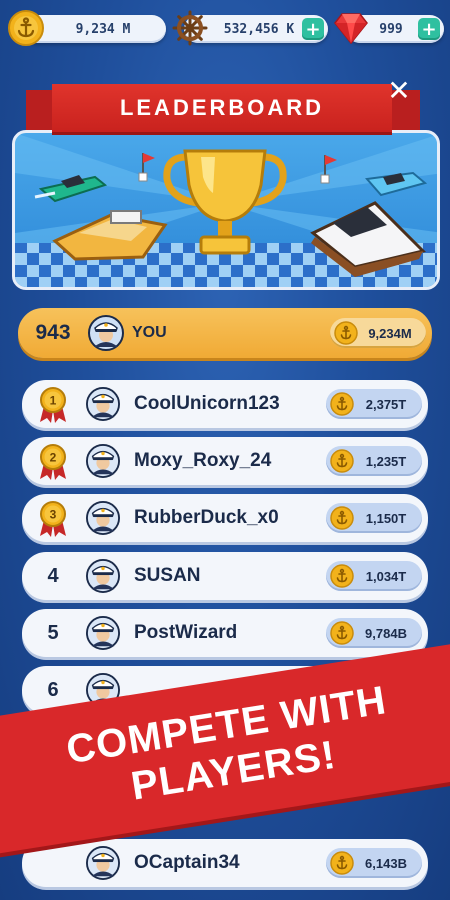 The width and height of the screenshot is (450, 900). I want to click on player-row-you: 943 YOU 9,234M, so click(225, 333).